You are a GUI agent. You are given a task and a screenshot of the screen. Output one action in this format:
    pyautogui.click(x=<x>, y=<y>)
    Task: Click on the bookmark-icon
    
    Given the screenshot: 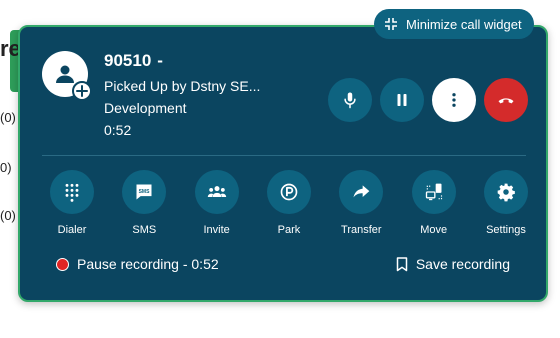 What is the action you would take?
    pyautogui.click(x=402, y=263)
    